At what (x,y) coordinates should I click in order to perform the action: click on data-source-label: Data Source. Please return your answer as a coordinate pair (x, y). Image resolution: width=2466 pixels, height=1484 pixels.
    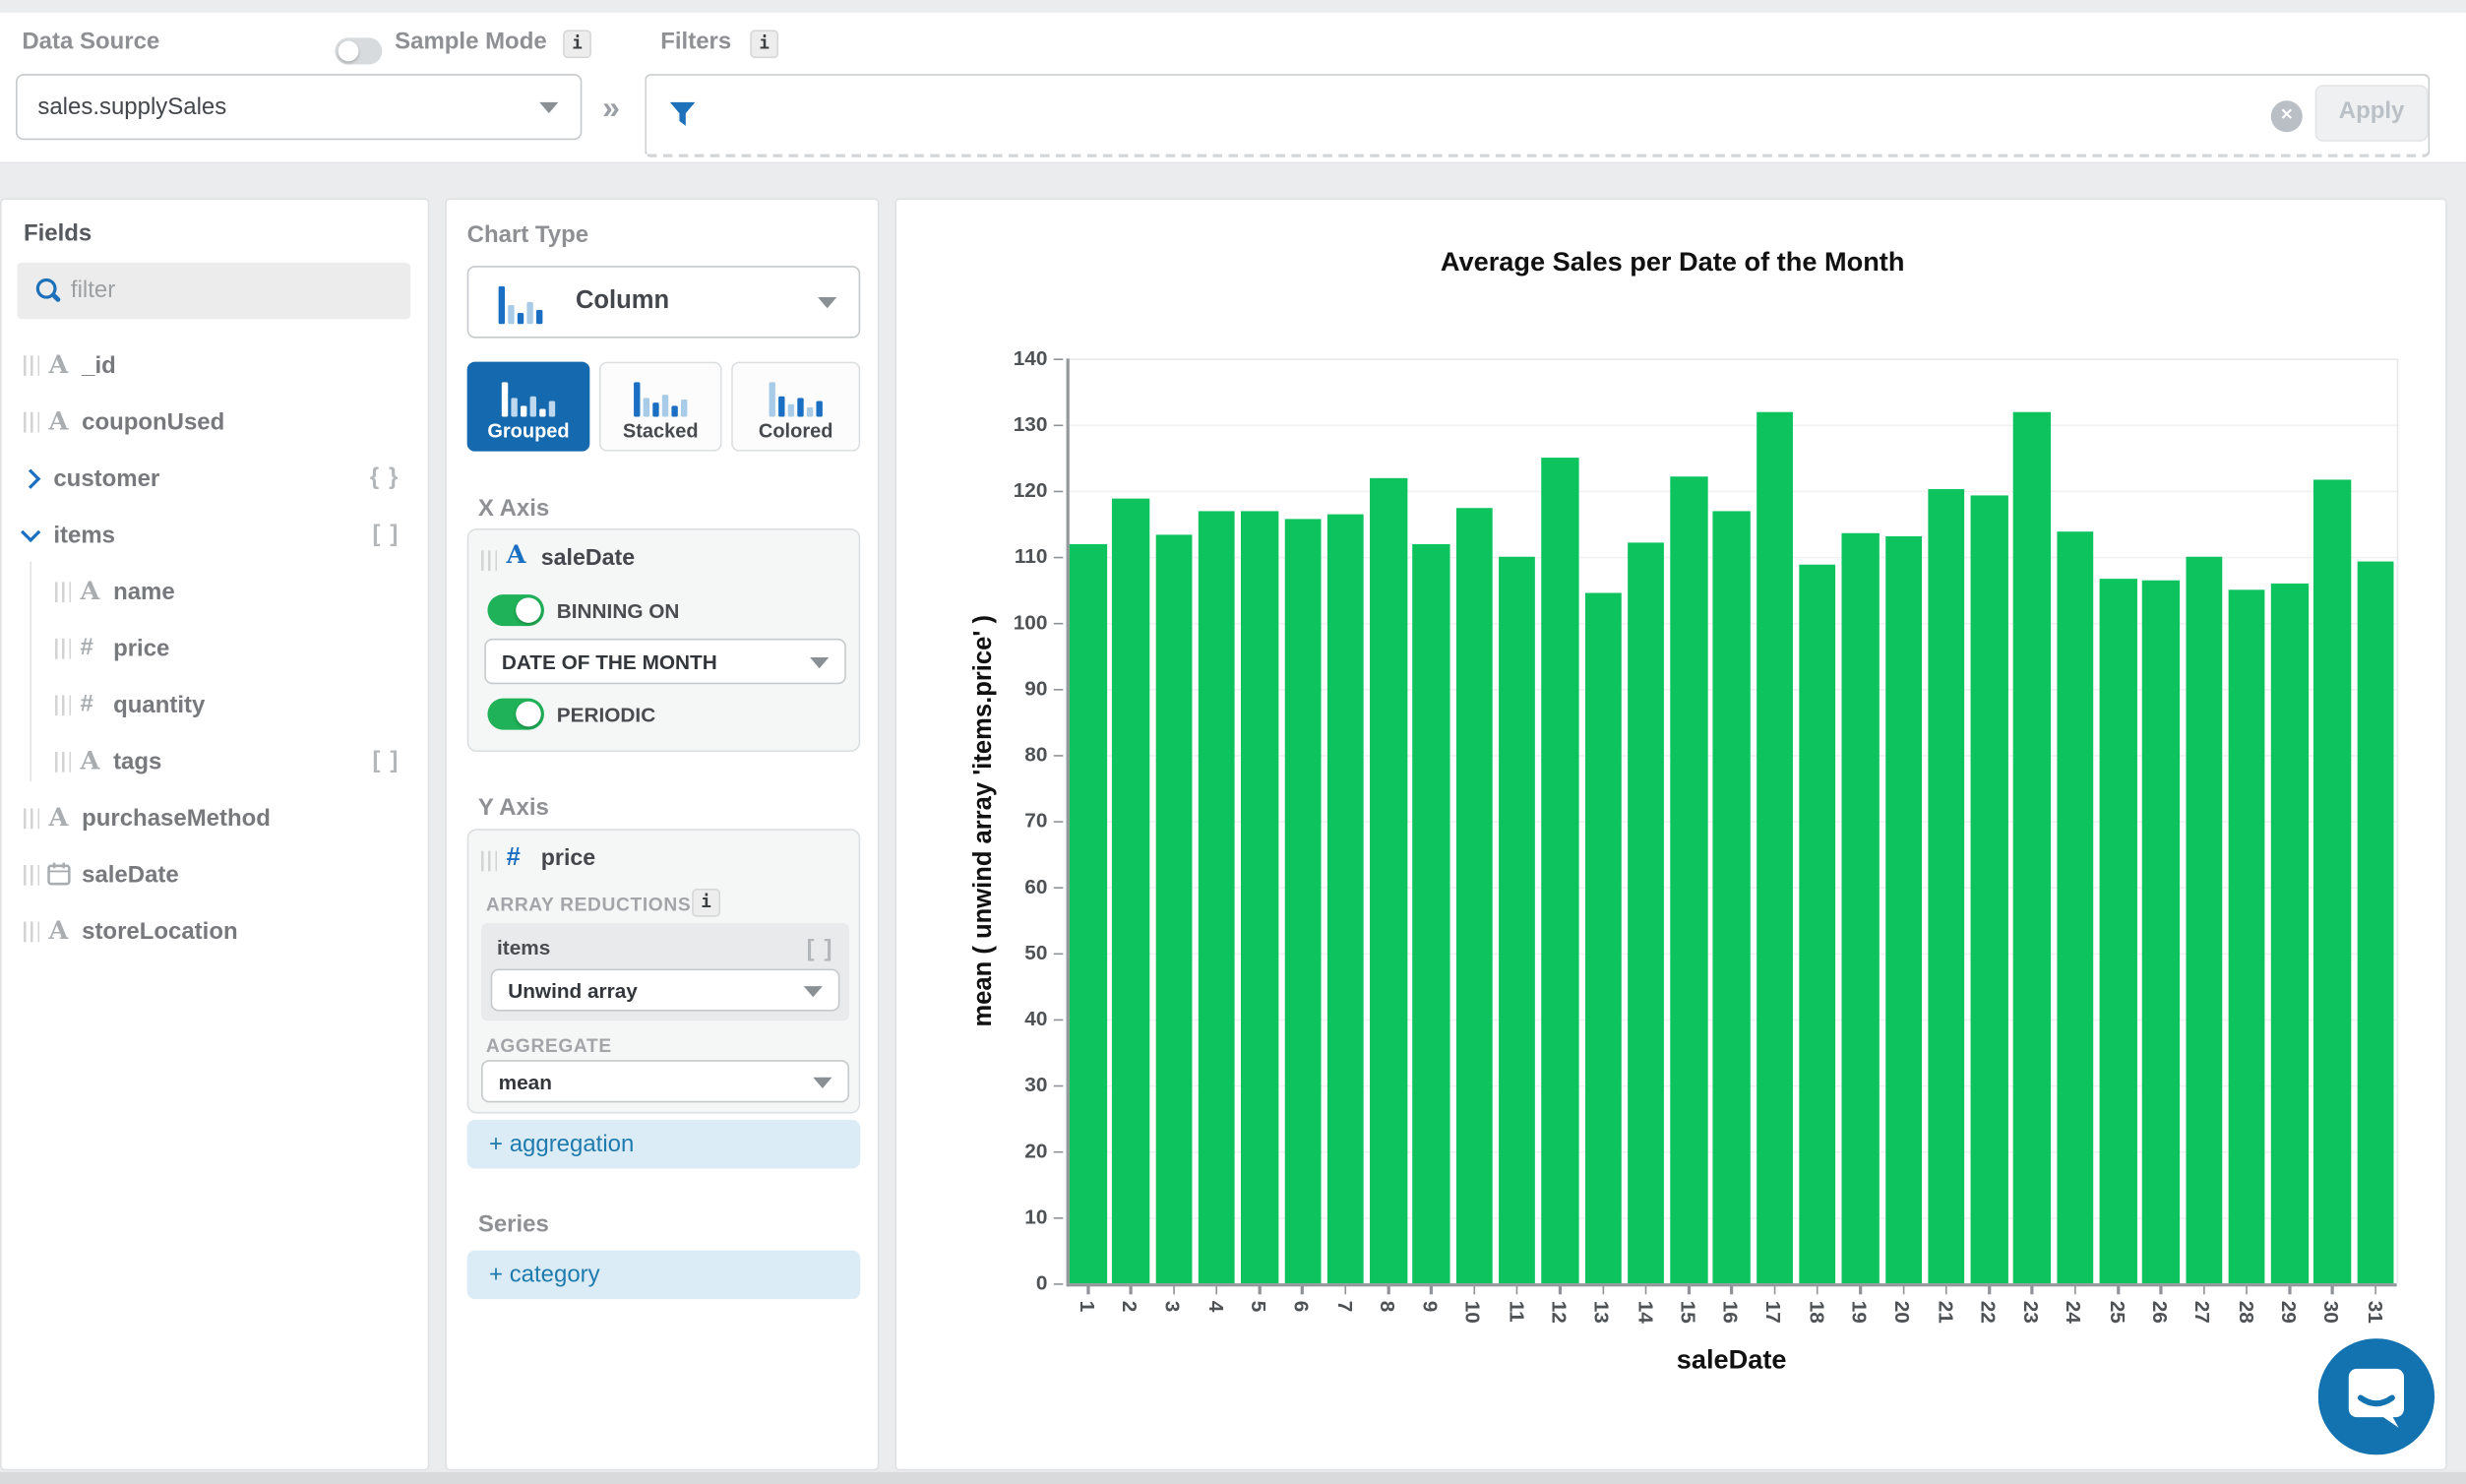
    Looking at the image, I should click on (91, 42).